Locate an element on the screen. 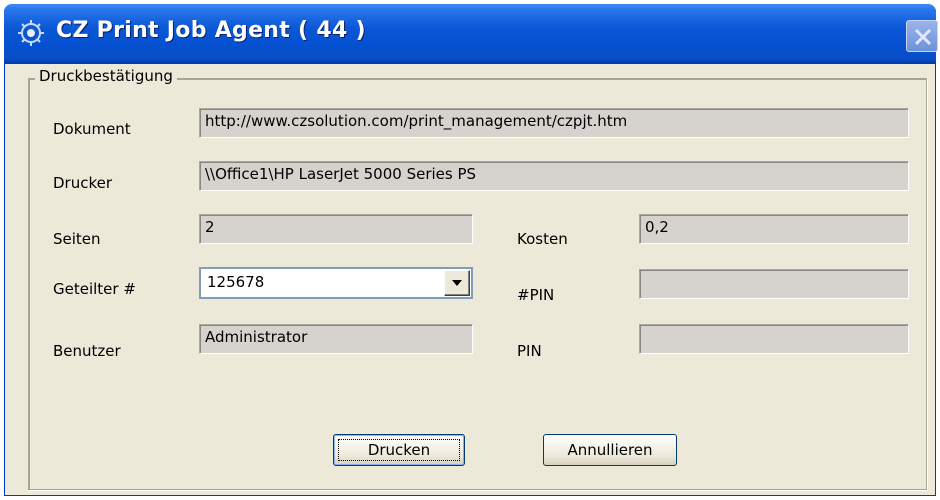 The width and height of the screenshot is (940, 500). close-icon is located at coordinates (923, 37).